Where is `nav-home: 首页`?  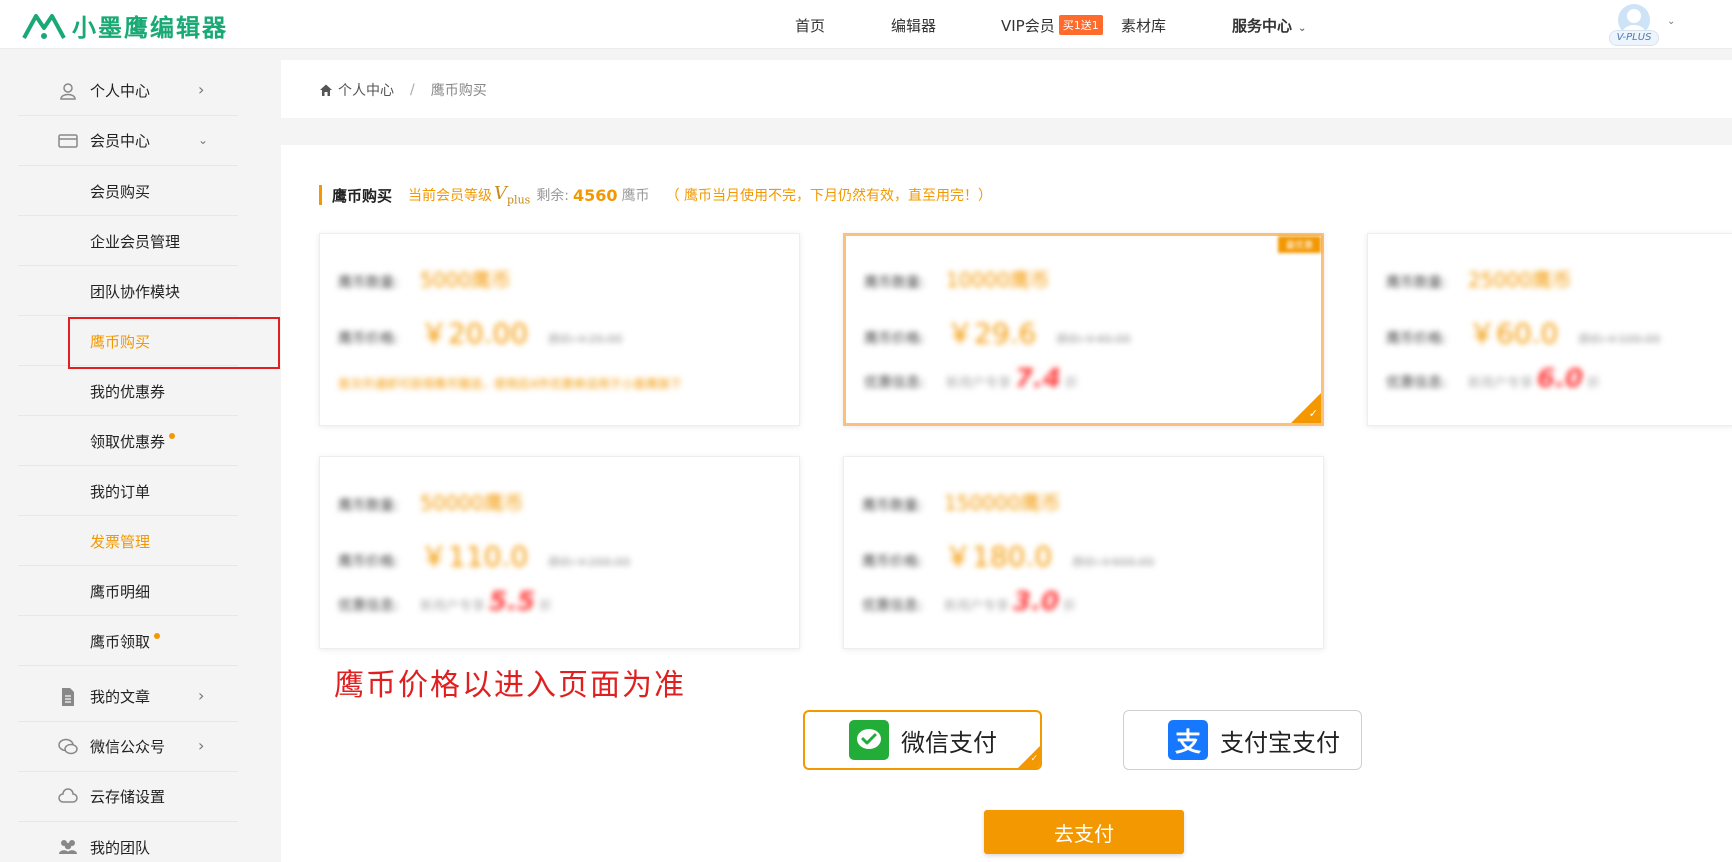
nav-home: 首页 is located at coordinates (810, 25).